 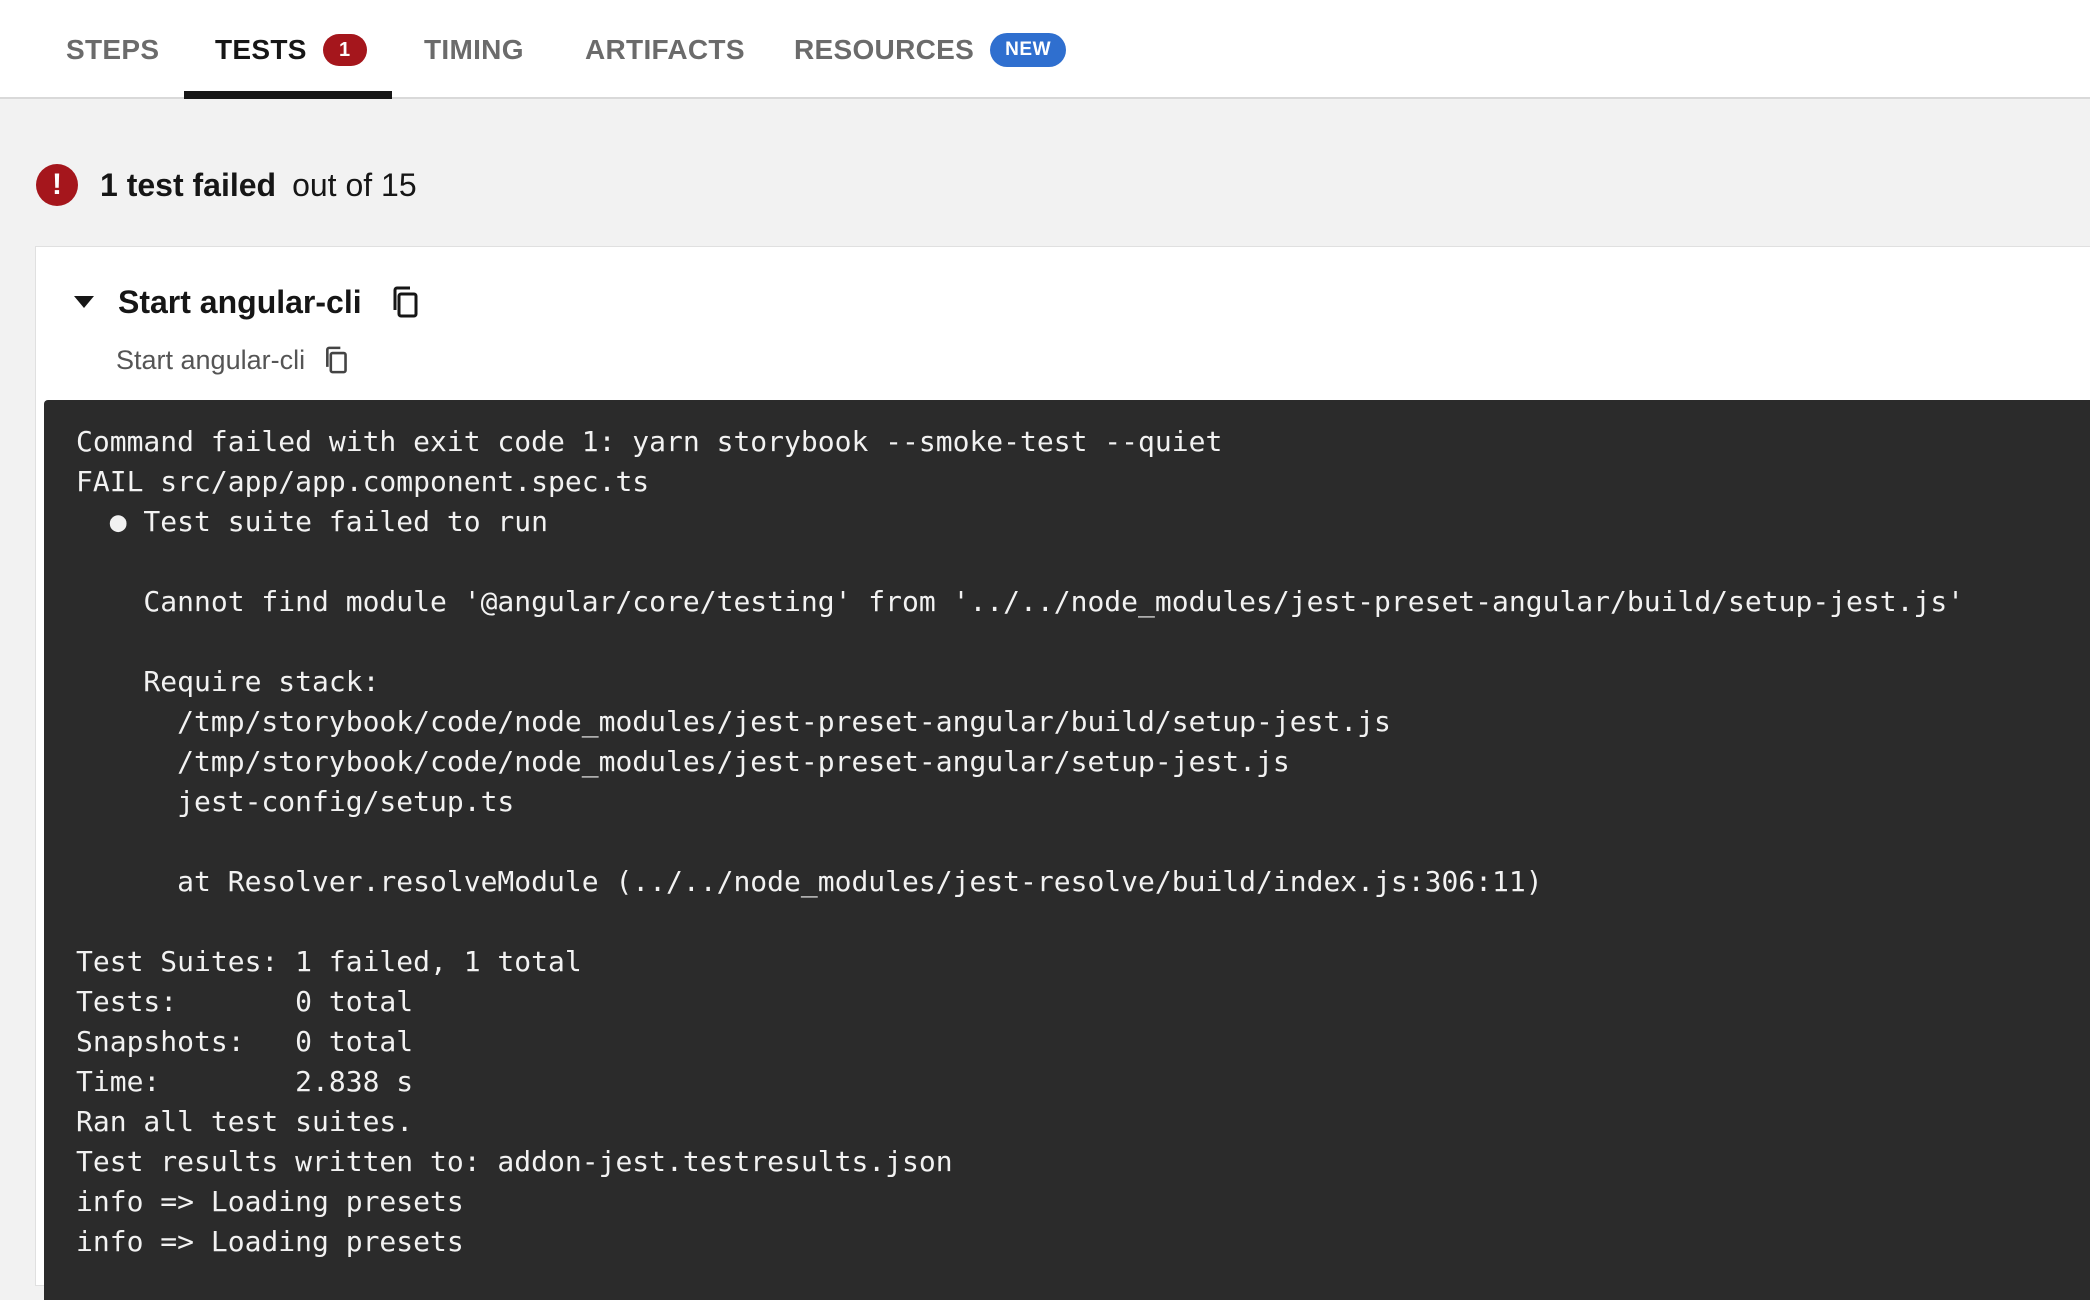 I want to click on log-line: Require stack:, so click(x=228, y=681).